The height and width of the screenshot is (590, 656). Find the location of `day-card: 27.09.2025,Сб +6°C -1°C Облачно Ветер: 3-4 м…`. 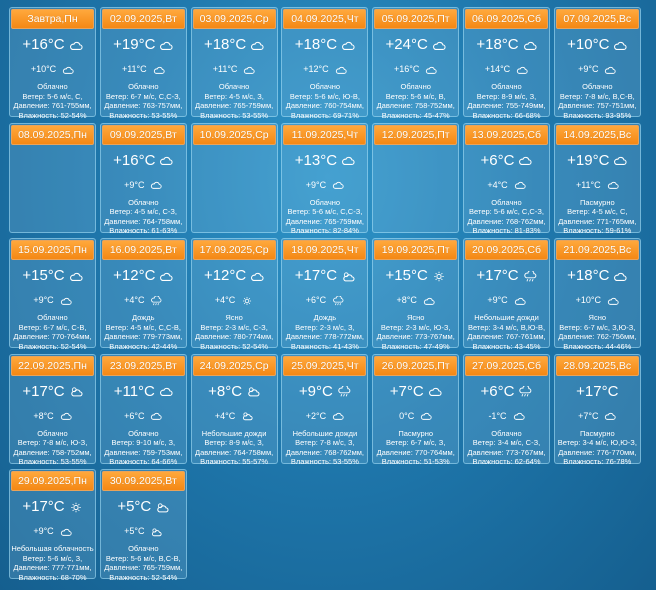

day-card: 27.09.2025,Сб +6°C -1°C Облачно Ветер: 3-4 м… is located at coordinates (506, 409).